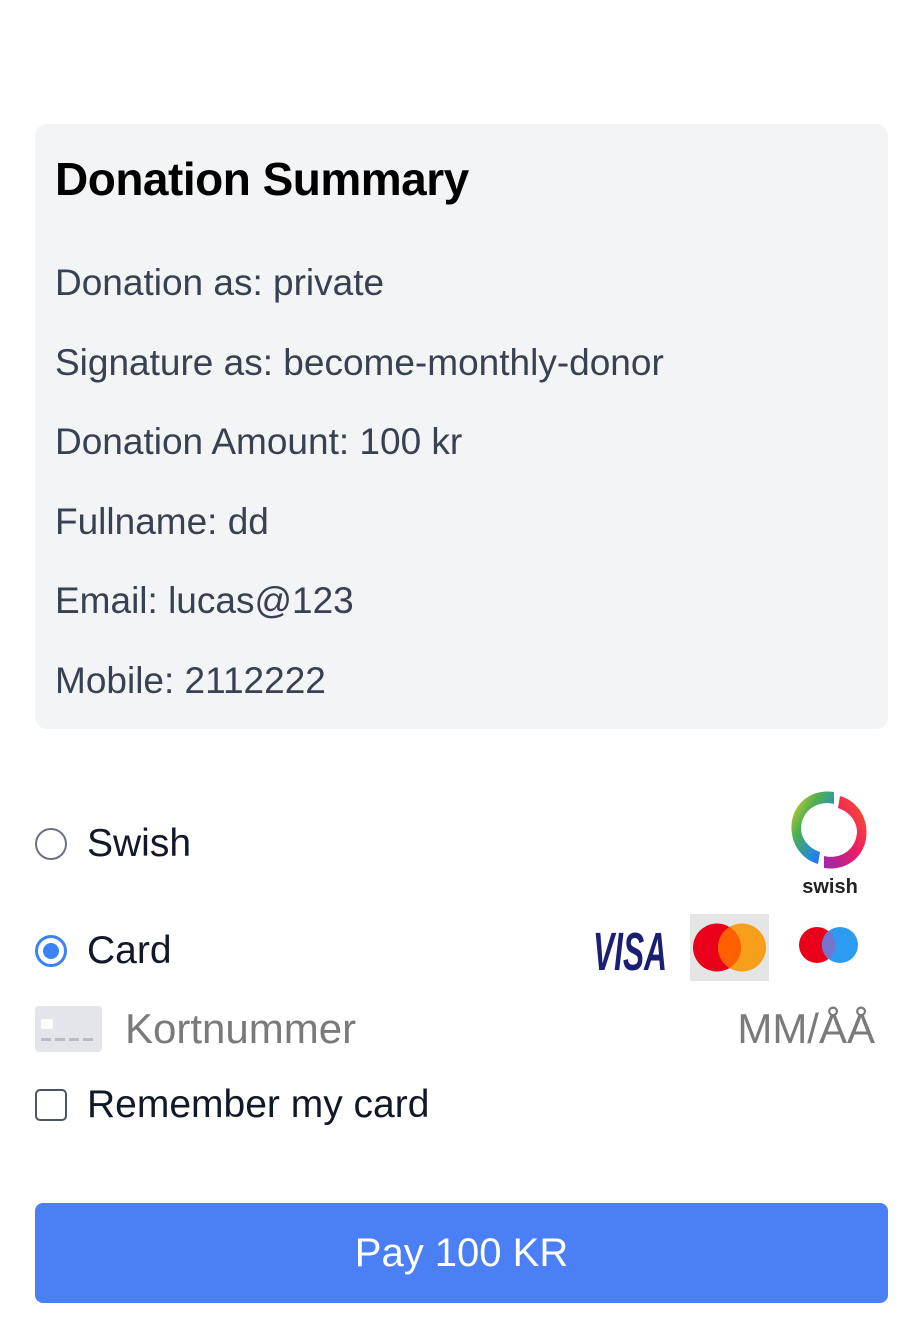 Image resolution: width=920 pixels, height=1340 pixels. I want to click on summary-donation-type: Donation as: private, so click(220, 282).